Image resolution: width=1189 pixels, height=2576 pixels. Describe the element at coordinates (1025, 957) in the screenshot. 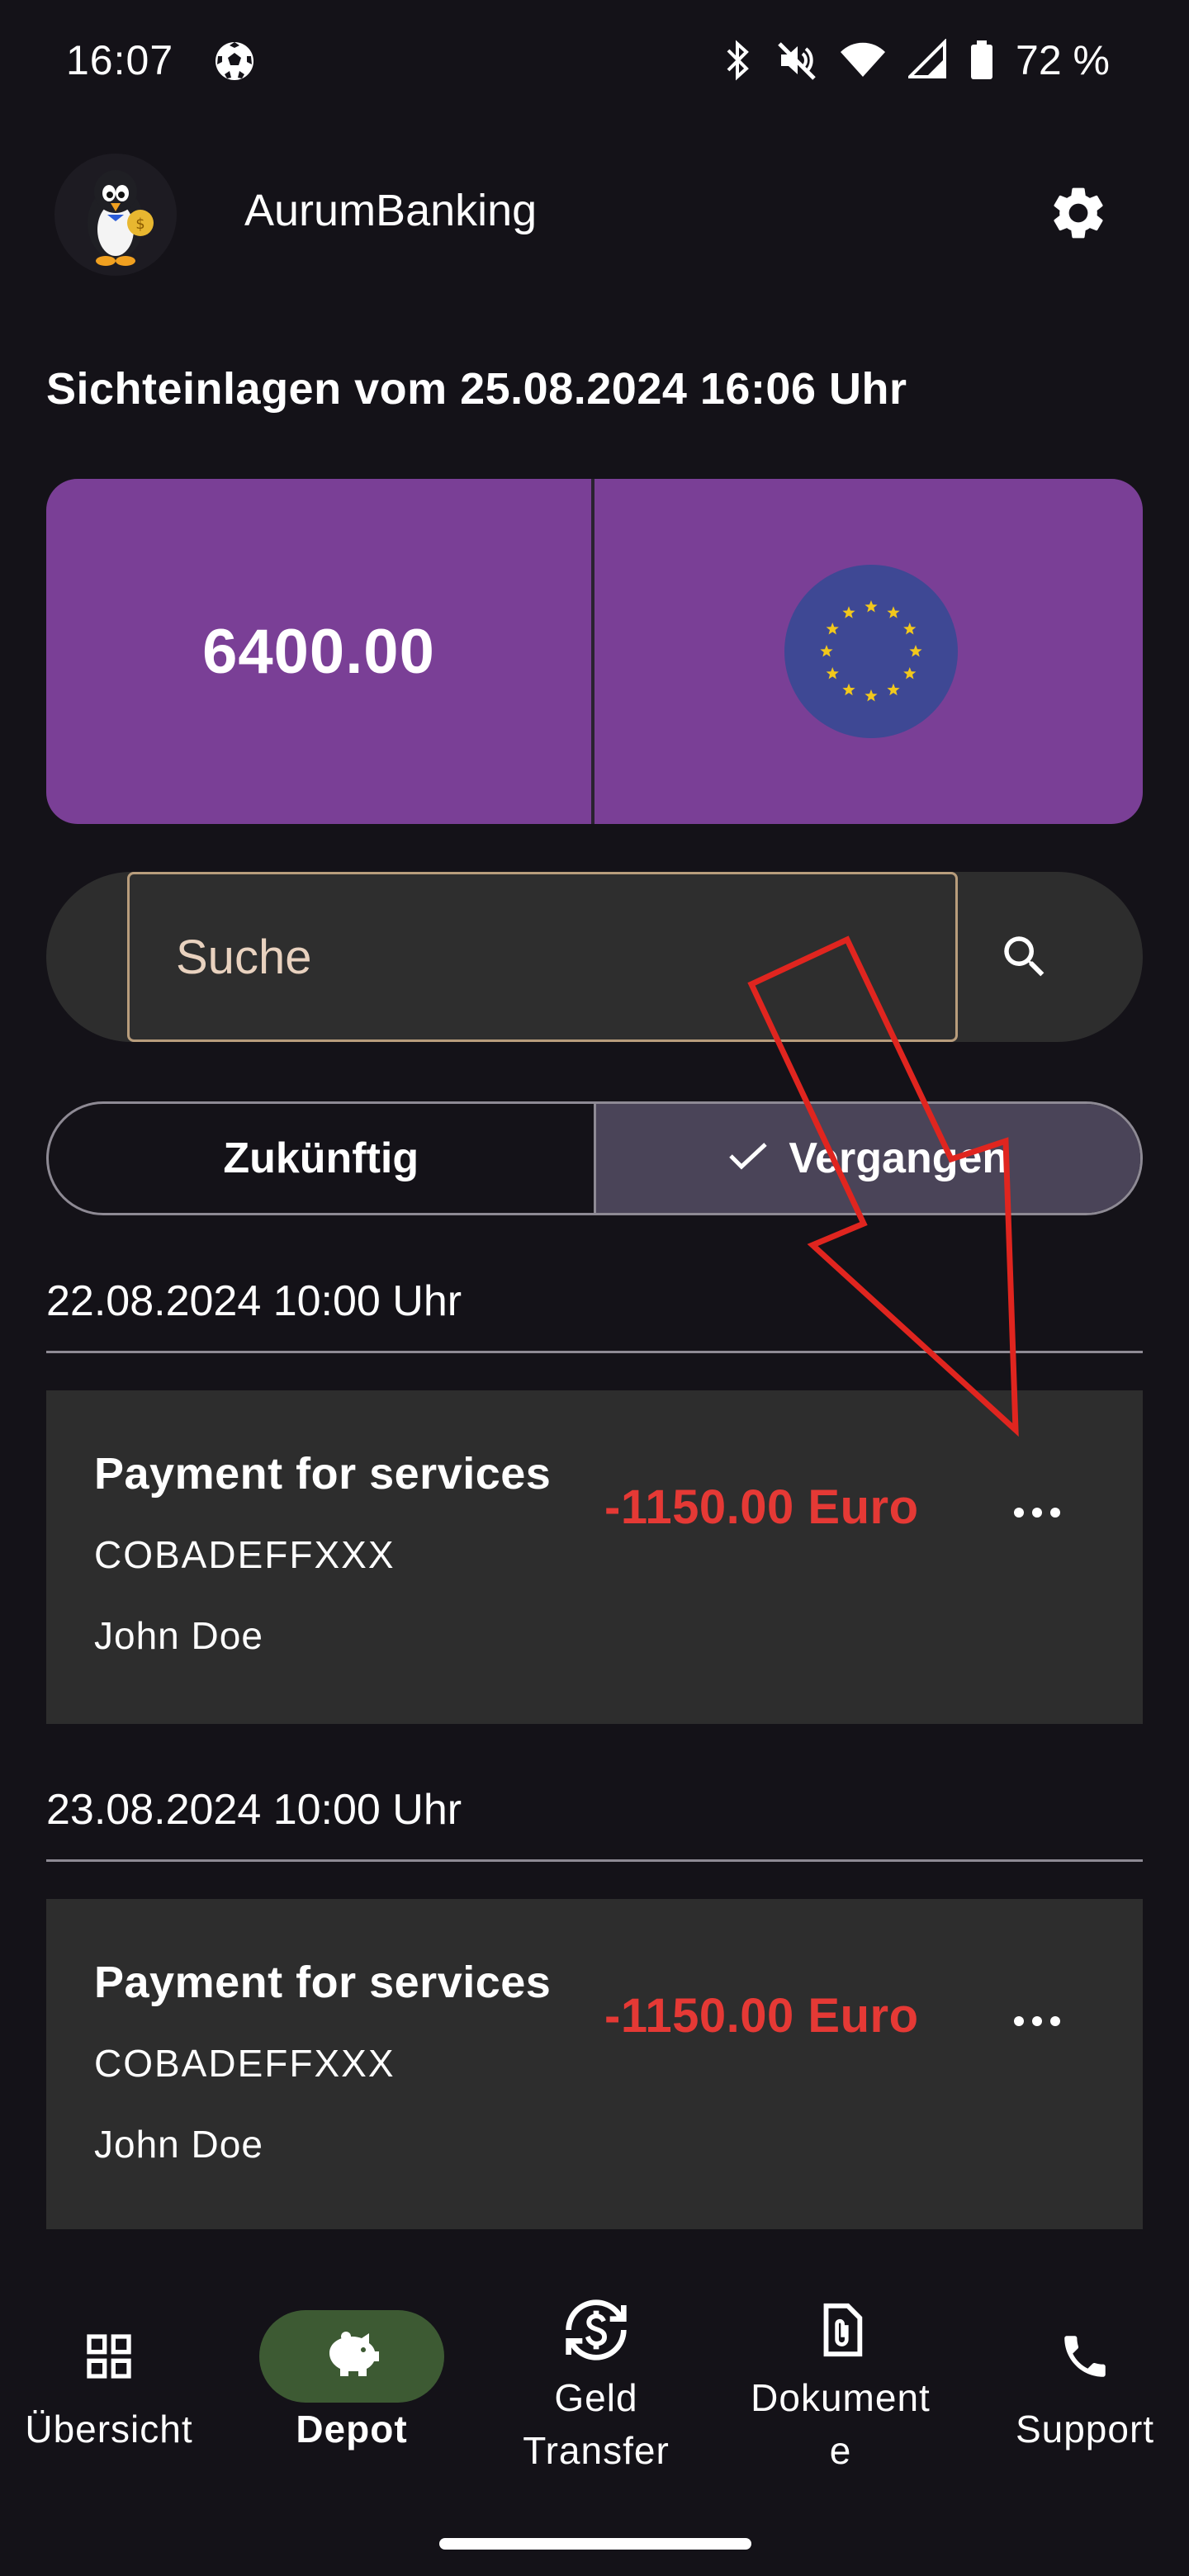

I see `search-icon` at that location.